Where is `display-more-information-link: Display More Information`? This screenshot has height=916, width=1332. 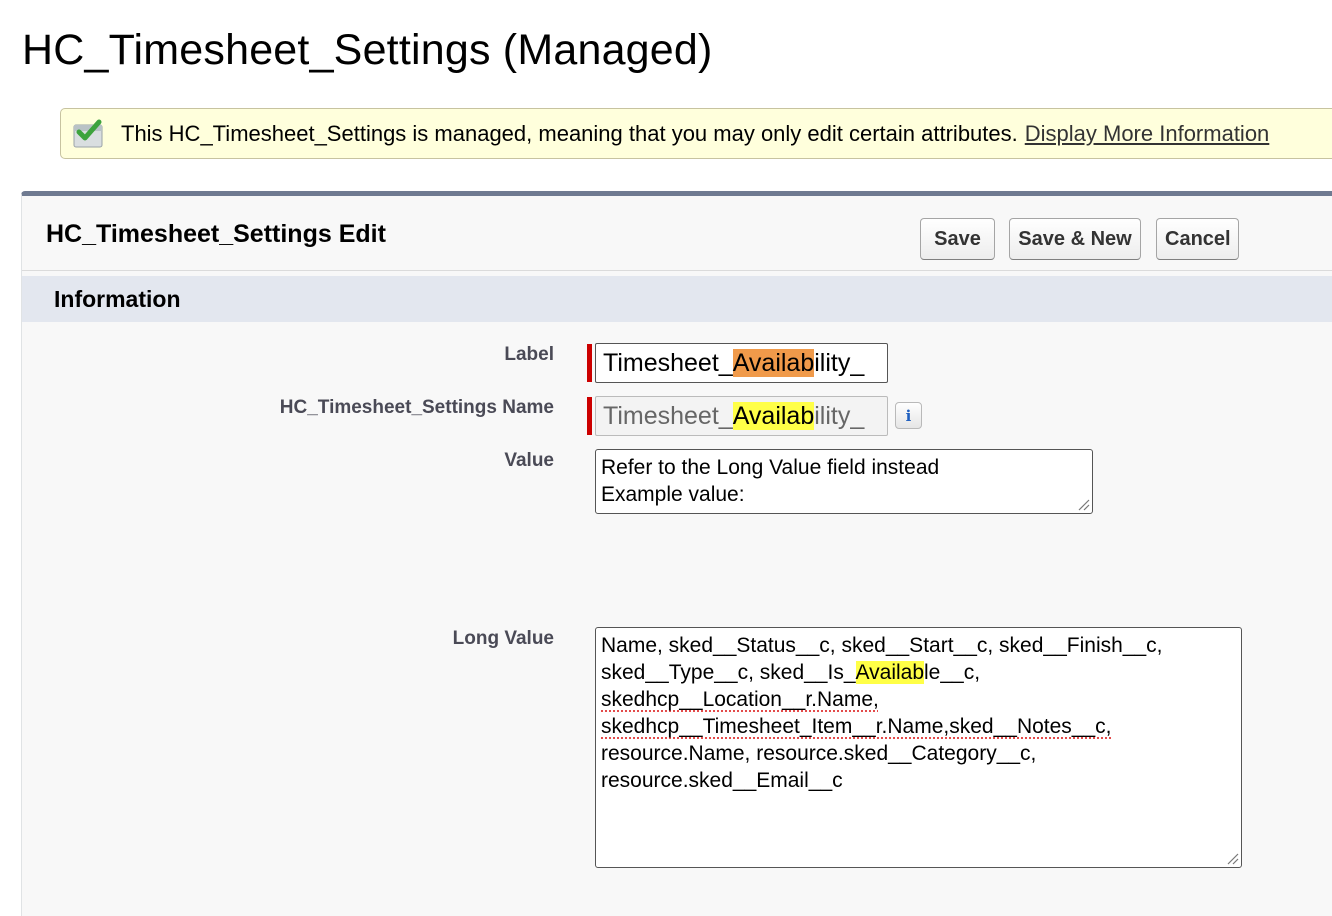 display-more-information-link: Display More Information is located at coordinates (1147, 134).